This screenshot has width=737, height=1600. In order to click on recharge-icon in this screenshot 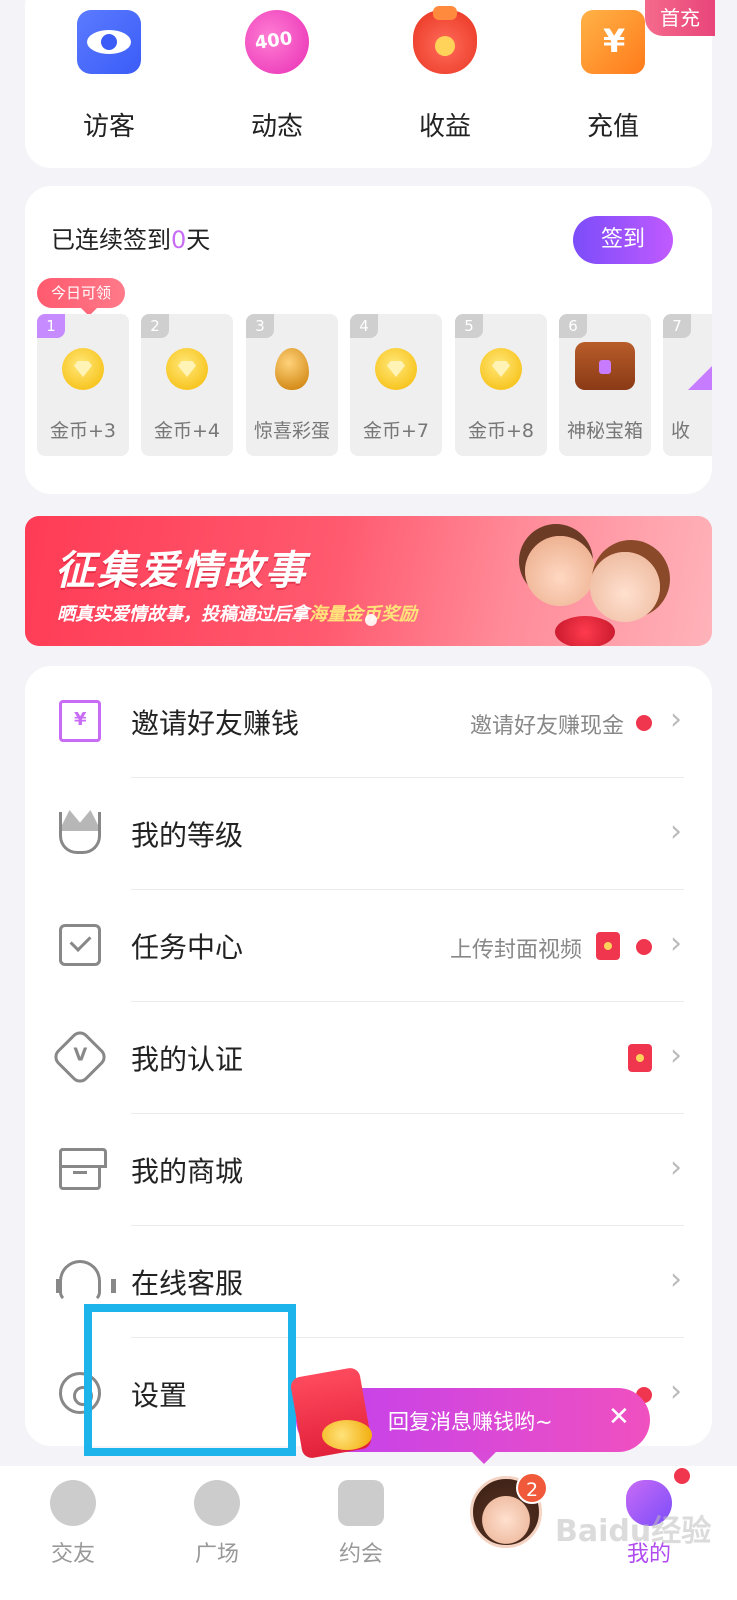, I will do `click(613, 42)`.